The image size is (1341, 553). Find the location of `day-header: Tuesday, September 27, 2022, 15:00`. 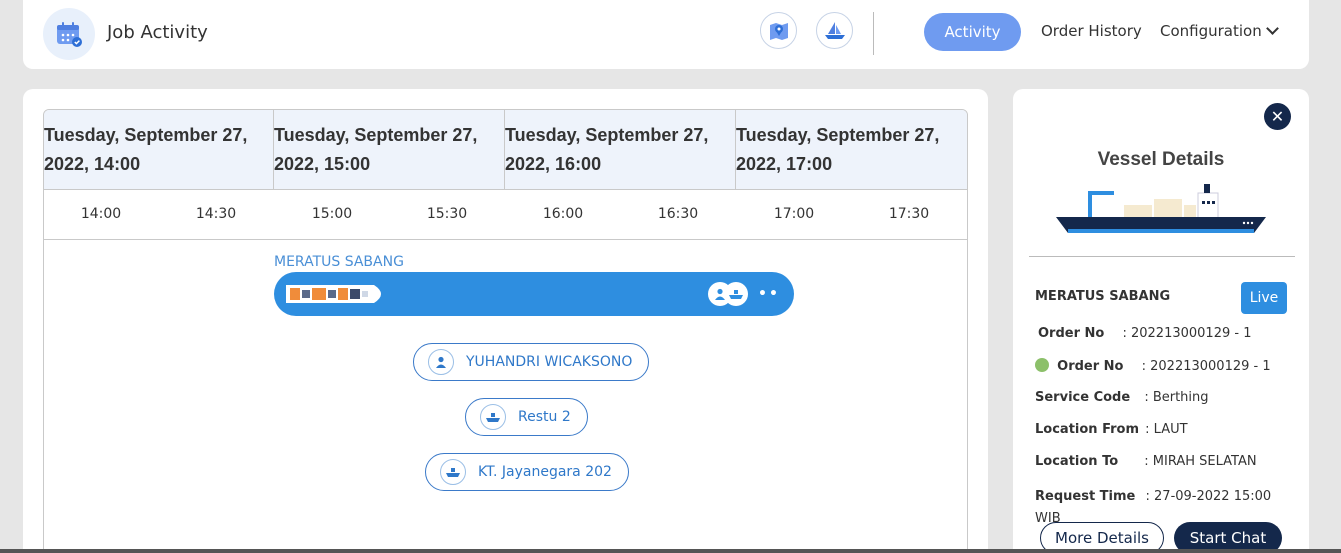

day-header: Tuesday, September 27, 2022, 15:00 is located at coordinates (389, 150).